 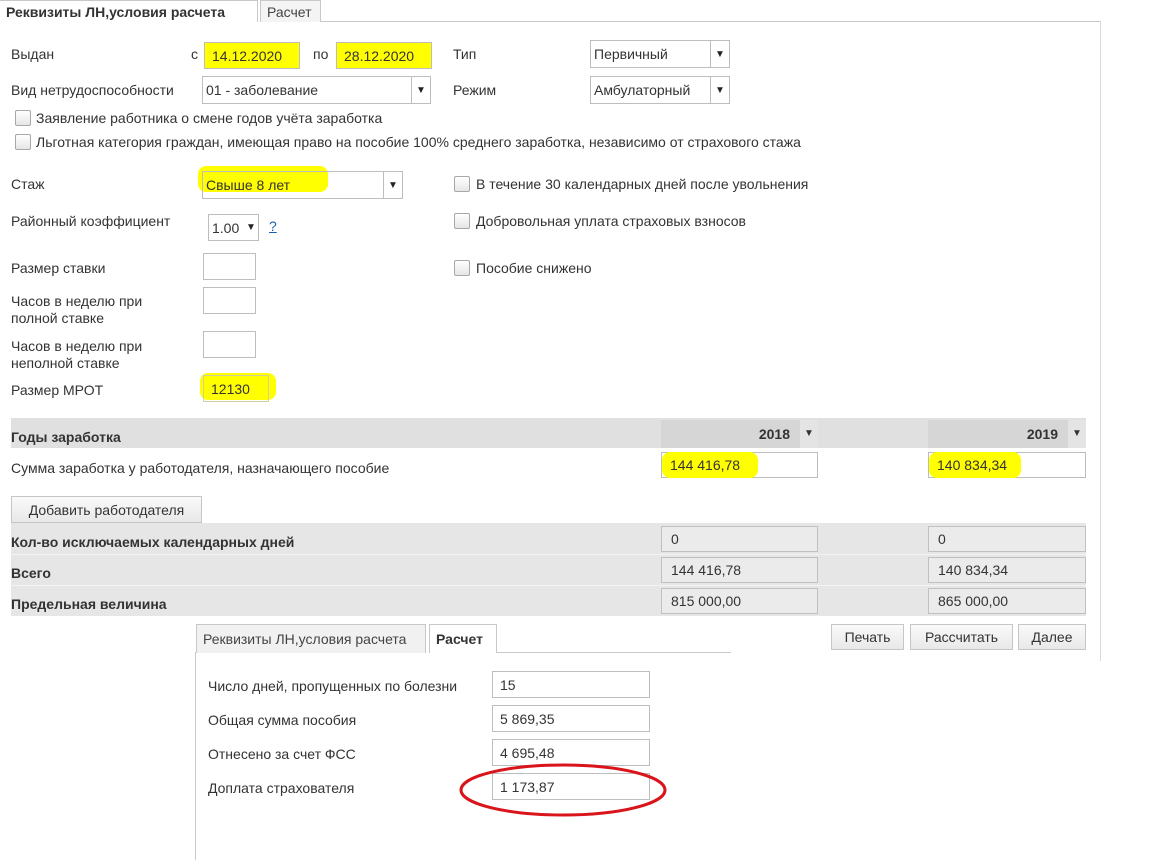 I want to click on after-dismissal-checkbox, so click(x=462, y=184).